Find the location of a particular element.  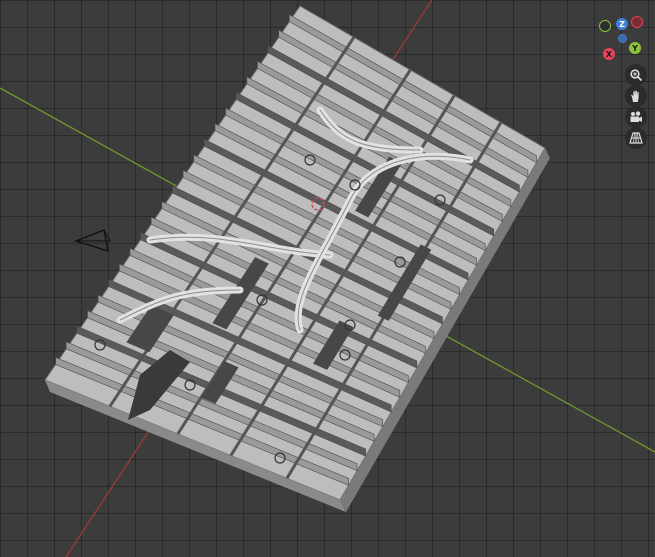

ortho-toggle-button is located at coordinates (636, 138).